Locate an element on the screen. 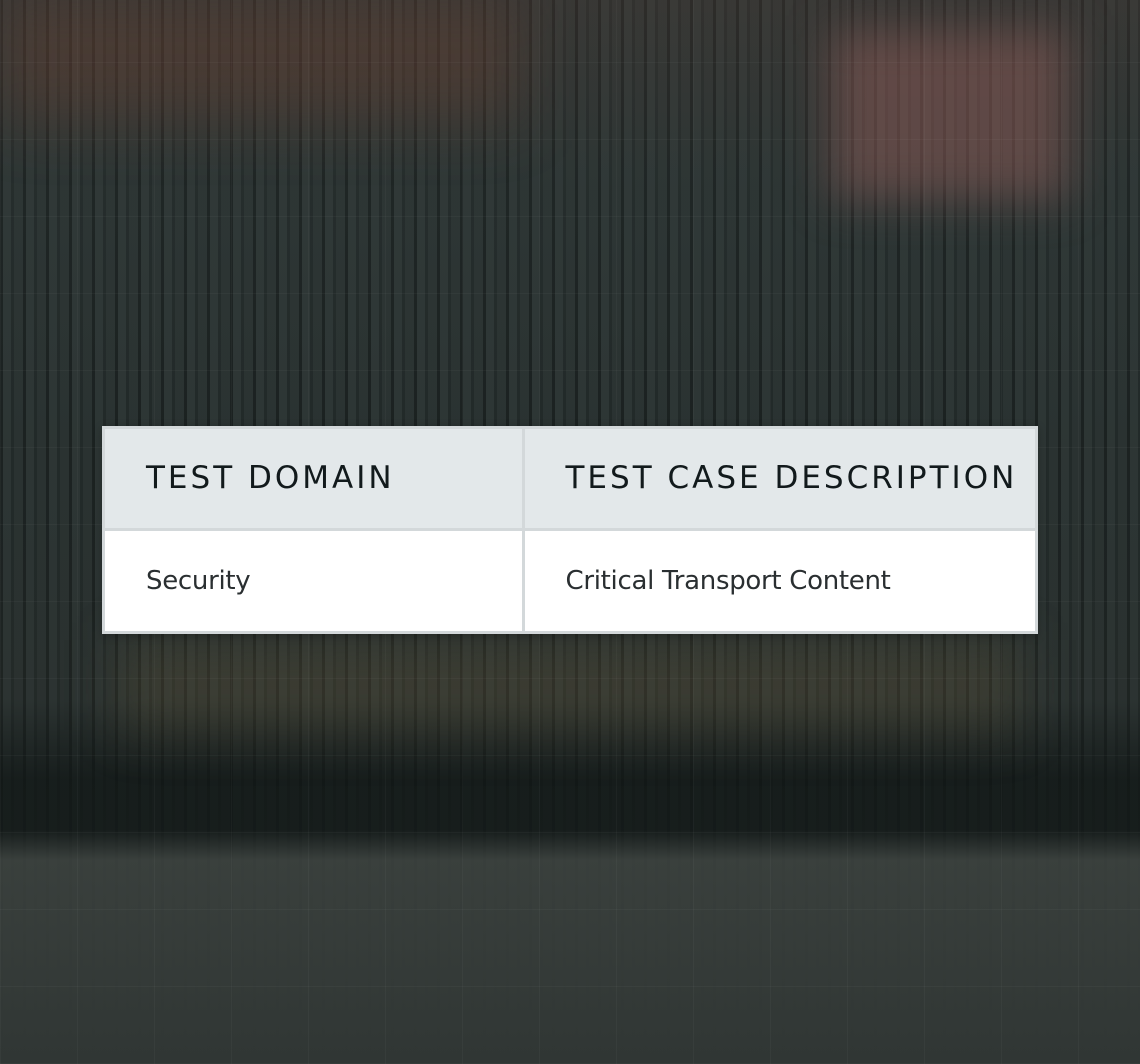  column-header-test-case-description: TEST CASE DESCRIPTION is located at coordinates (779, 480).